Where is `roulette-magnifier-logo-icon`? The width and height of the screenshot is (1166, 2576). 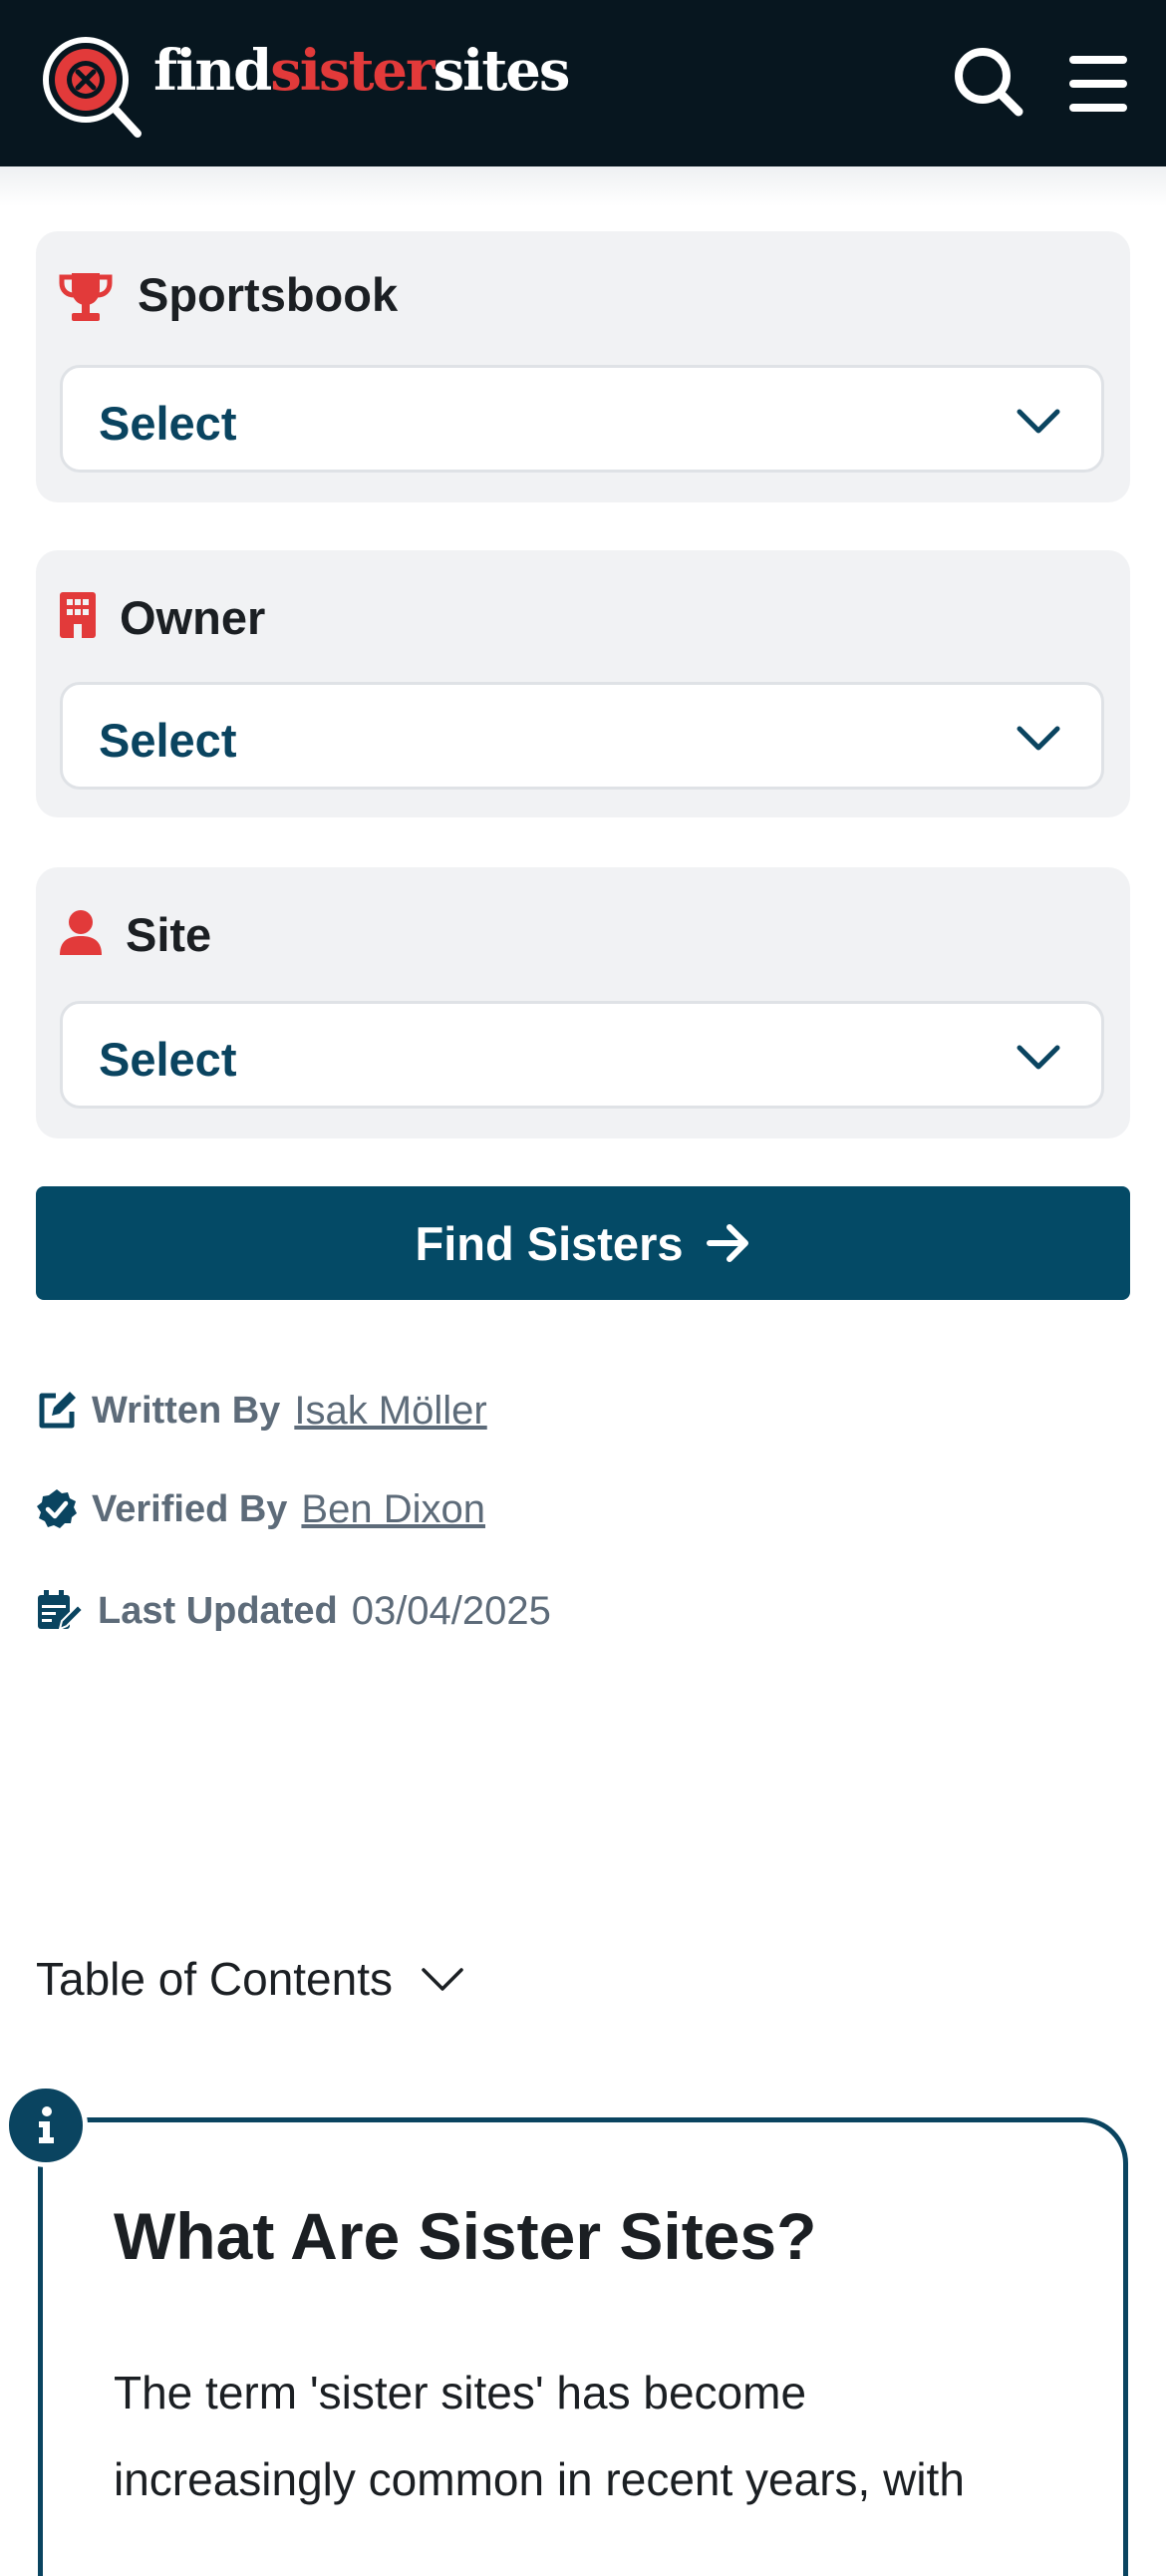 roulette-magnifier-logo-icon is located at coordinates (92, 88).